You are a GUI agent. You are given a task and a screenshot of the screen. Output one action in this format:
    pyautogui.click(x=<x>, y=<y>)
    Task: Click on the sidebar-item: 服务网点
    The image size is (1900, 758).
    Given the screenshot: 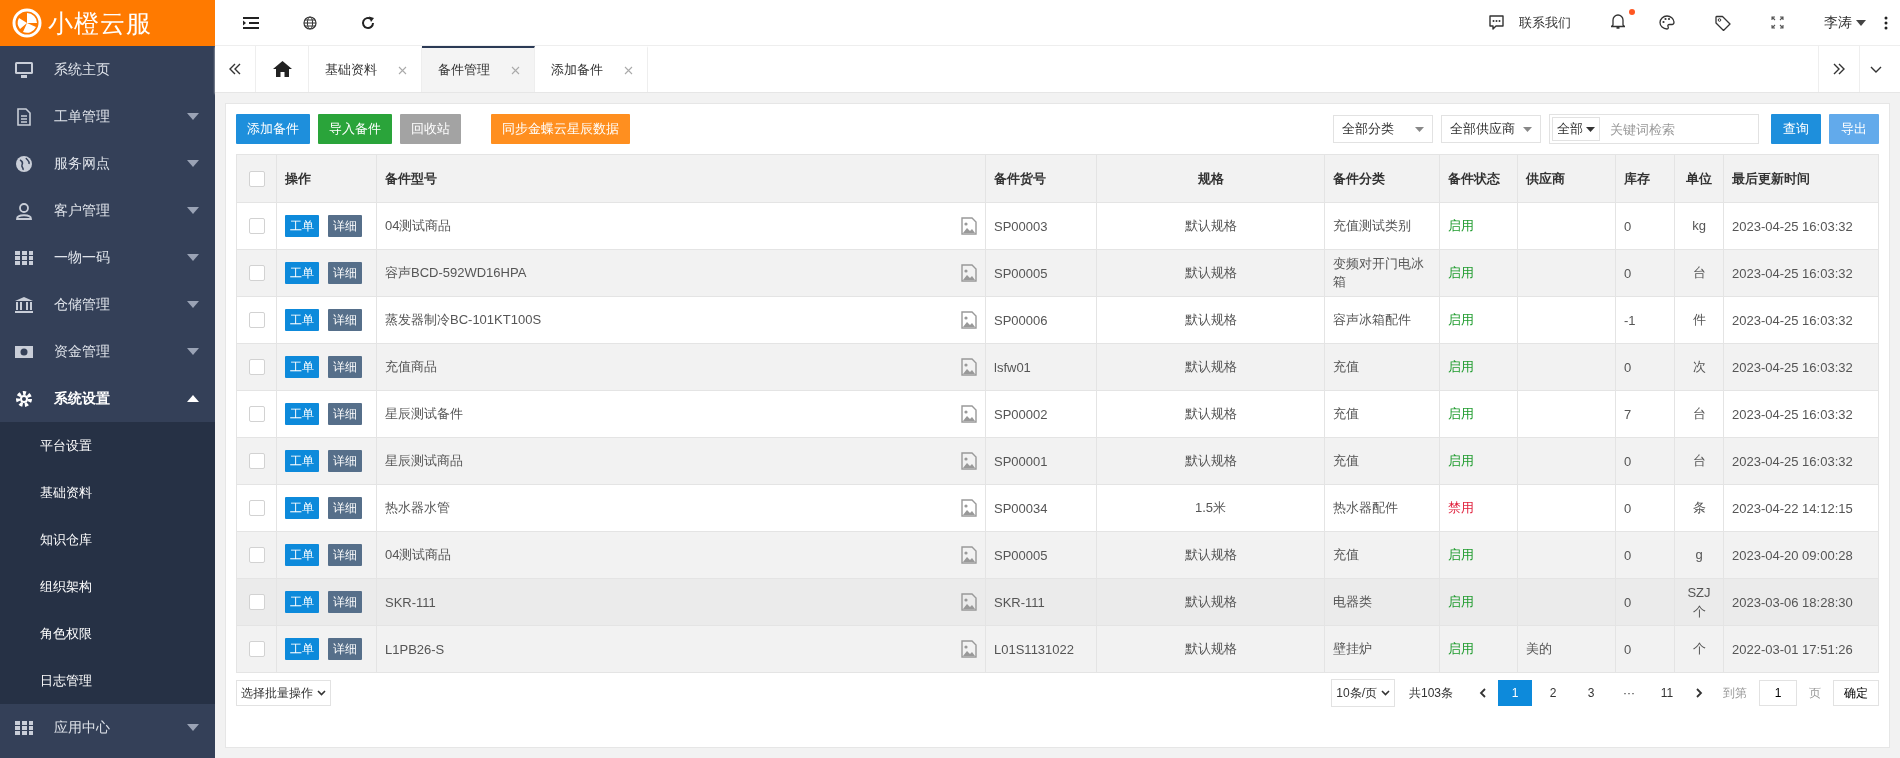 What is the action you would take?
    pyautogui.click(x=107, y=163)
    